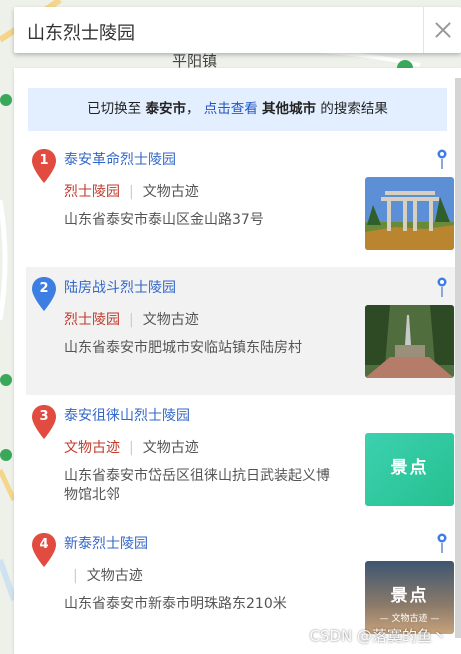 The height and width of the screenshot is (654, 461). I want to click on result-tags: | 文物古迹, so click(103, 575).